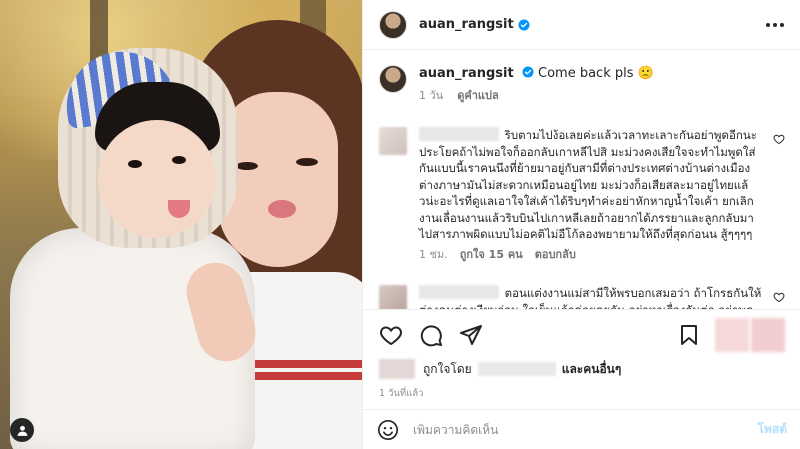 The width and height of the screenshot is (800, 449). What do you see at coordinates (592, 369) in the screenshot?
I see `likes-others-link: และคนอื่นๆ` at bounding box center [592, 369].